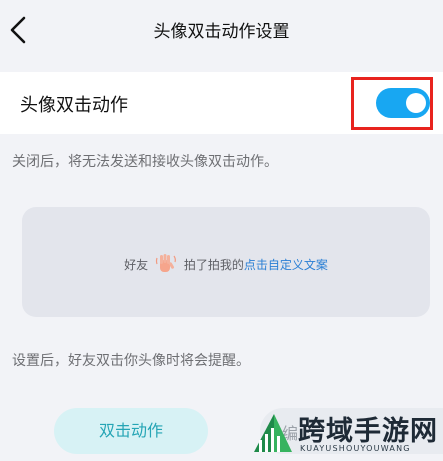 Image resolution: width=443 pixels, height=461 pixels. What do you see at coordinates (273, 433) in the screenshot?
I see `watermark-logo` at bounding box center [273, 433].